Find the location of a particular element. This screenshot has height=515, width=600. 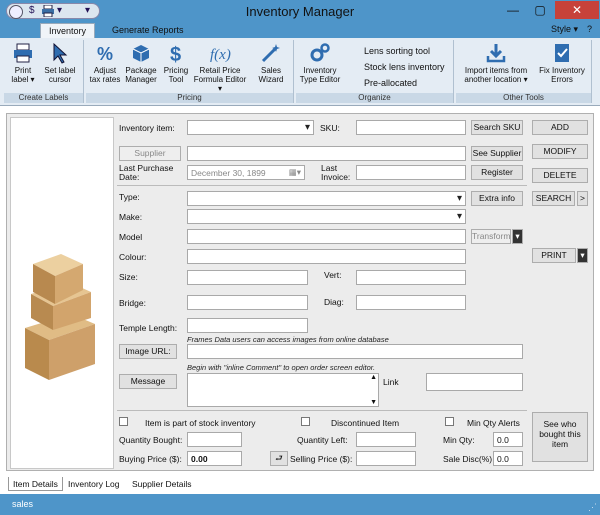

add-button: ADD is located at coordinates (560, 127).